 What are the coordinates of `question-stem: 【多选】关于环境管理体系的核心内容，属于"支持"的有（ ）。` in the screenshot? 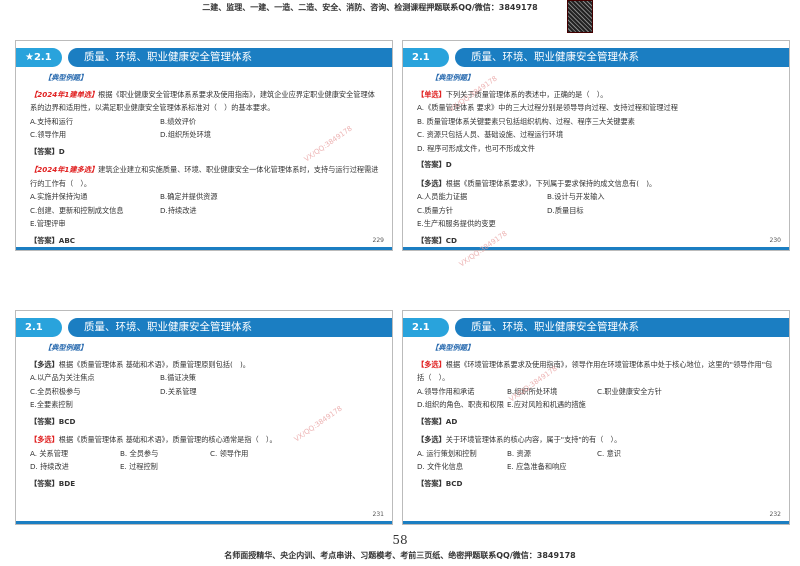 It's located at (598, 440).